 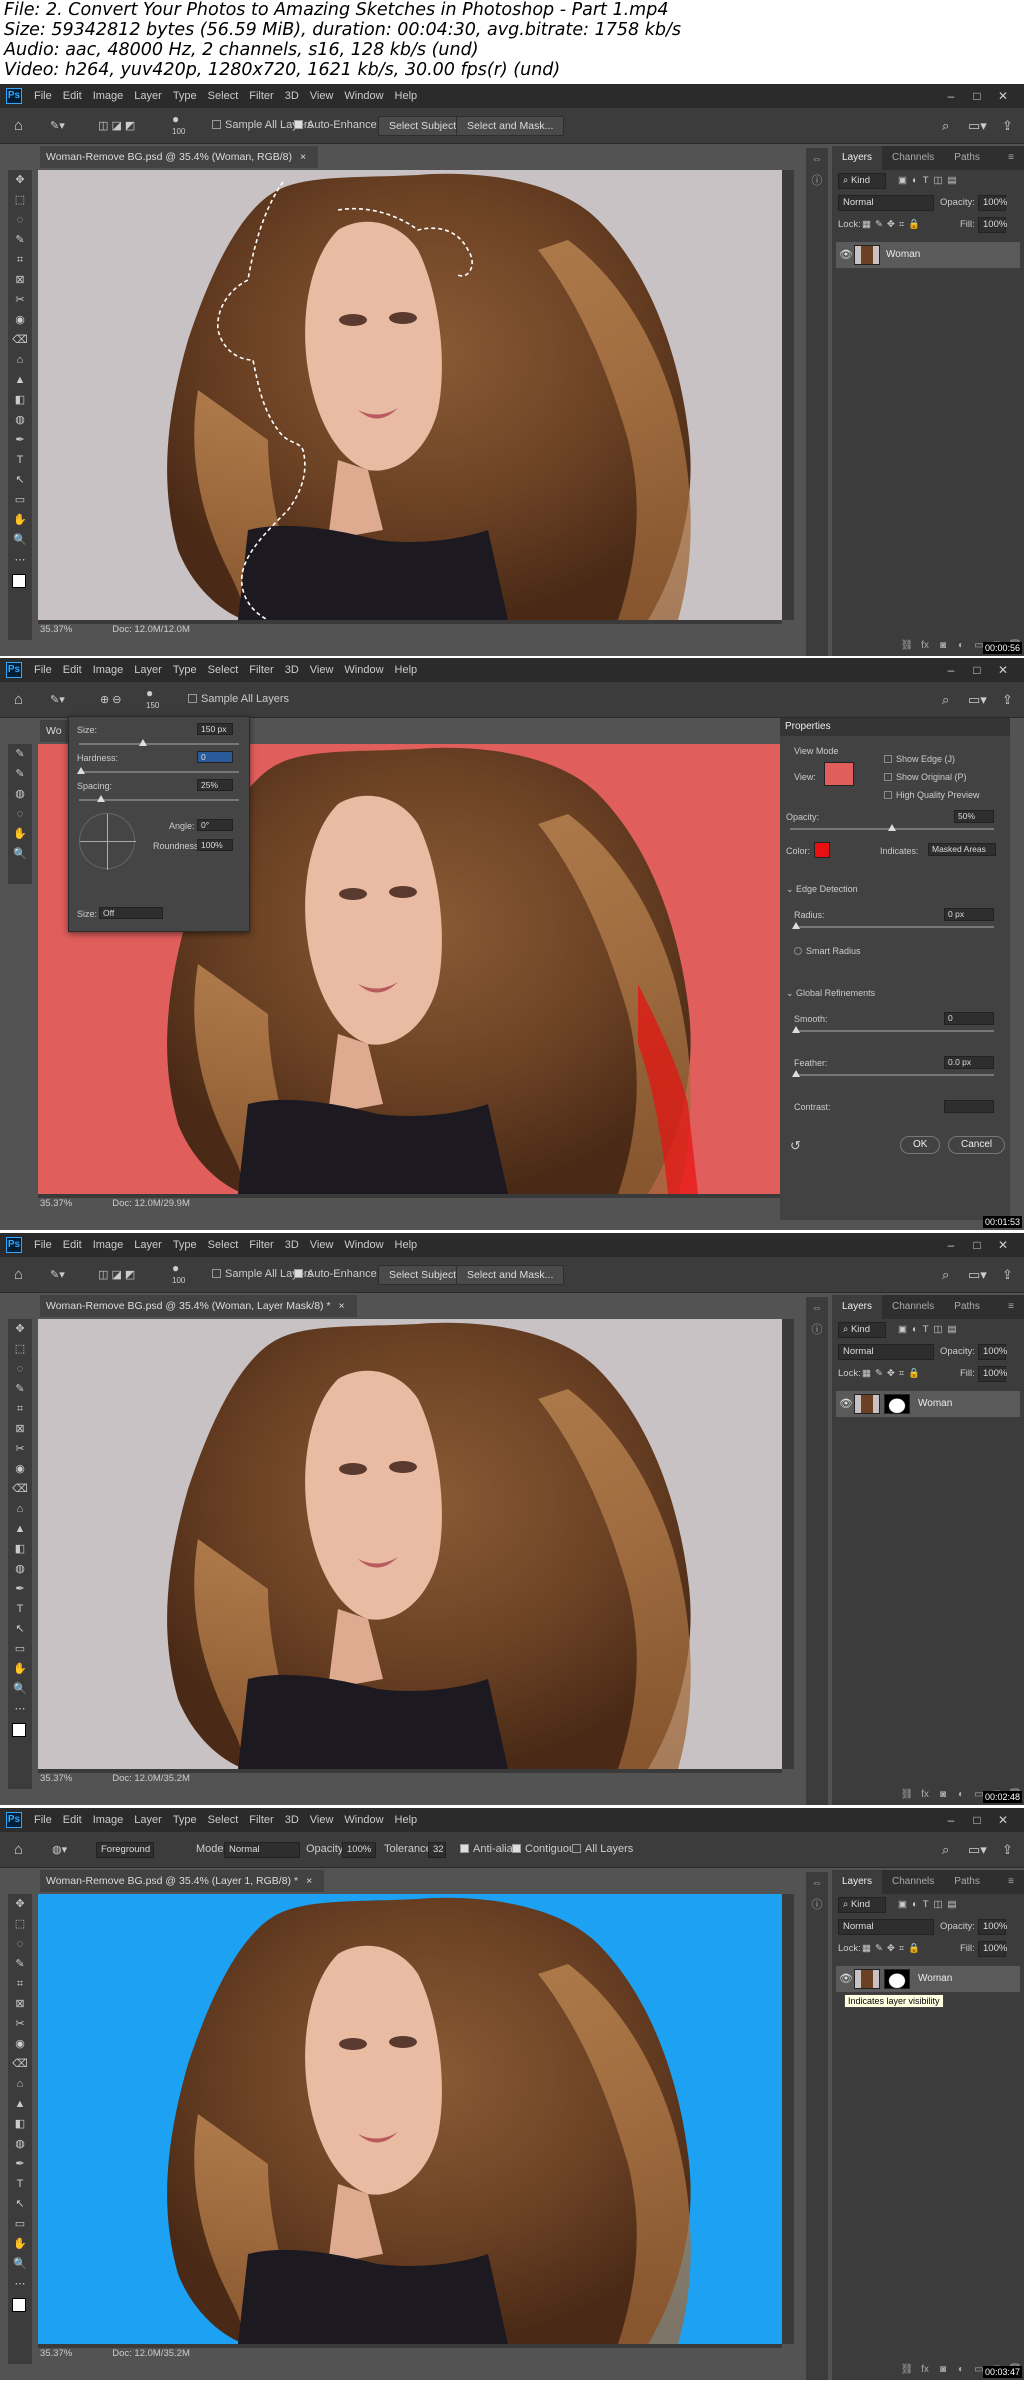 What do you see at coordinates (20, 1389) in the screenshot?
I see `tool-icon: ✎` at bounding box center [20, 1389].